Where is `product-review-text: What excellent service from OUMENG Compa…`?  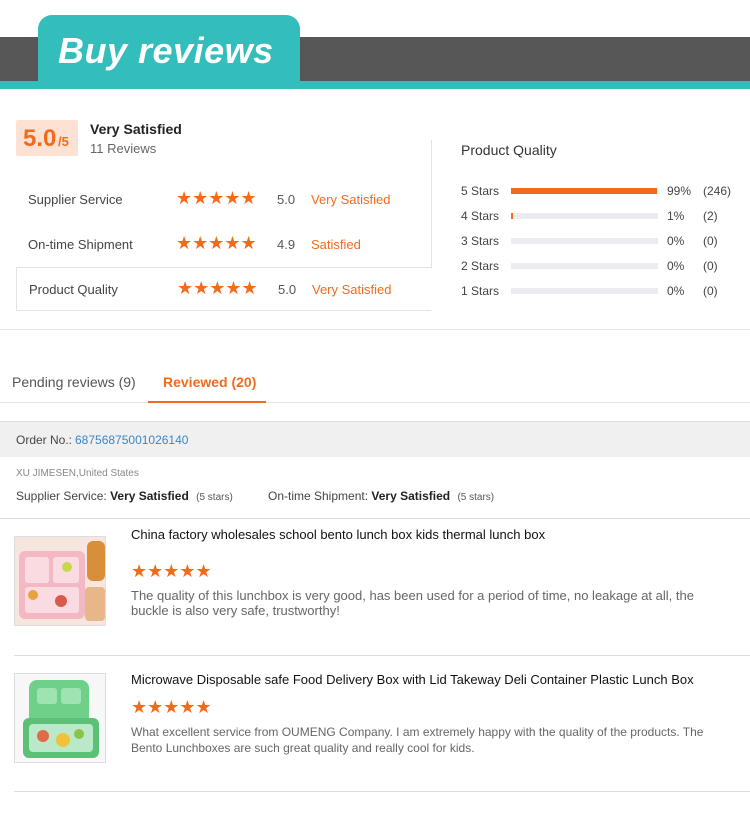 product-review-text: What excellent service from OUMENG Compa… is located at coordinates (417, 740).